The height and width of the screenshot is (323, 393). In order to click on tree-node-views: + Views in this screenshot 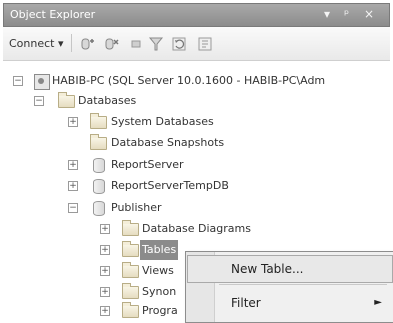, I will do `click(92, 271)`.